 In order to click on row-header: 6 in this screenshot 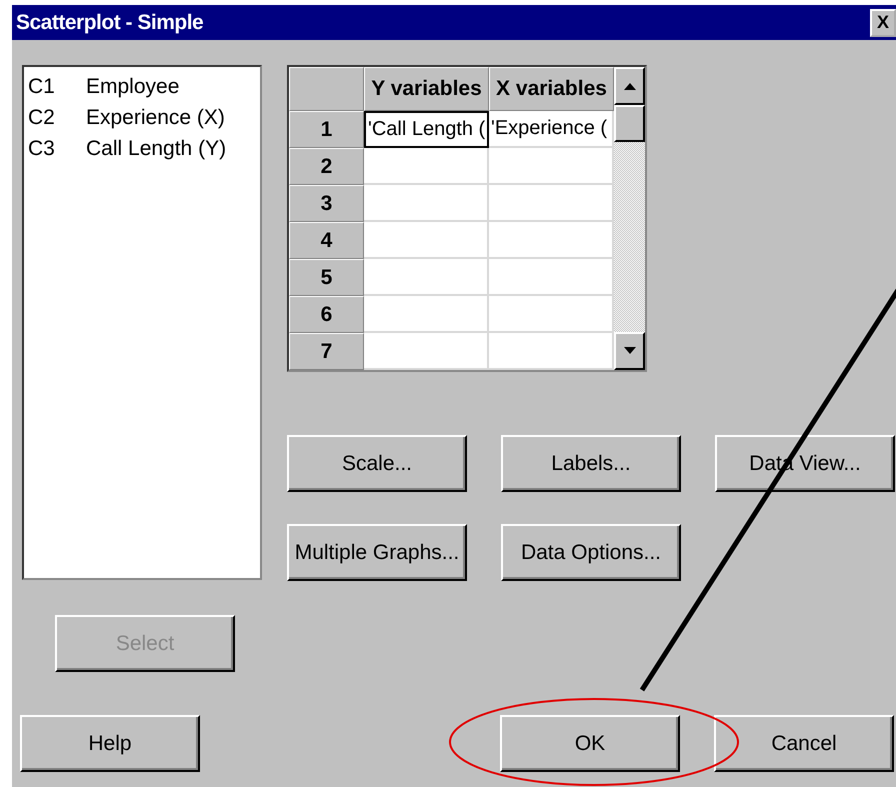, I will do `click(326, 314)`.